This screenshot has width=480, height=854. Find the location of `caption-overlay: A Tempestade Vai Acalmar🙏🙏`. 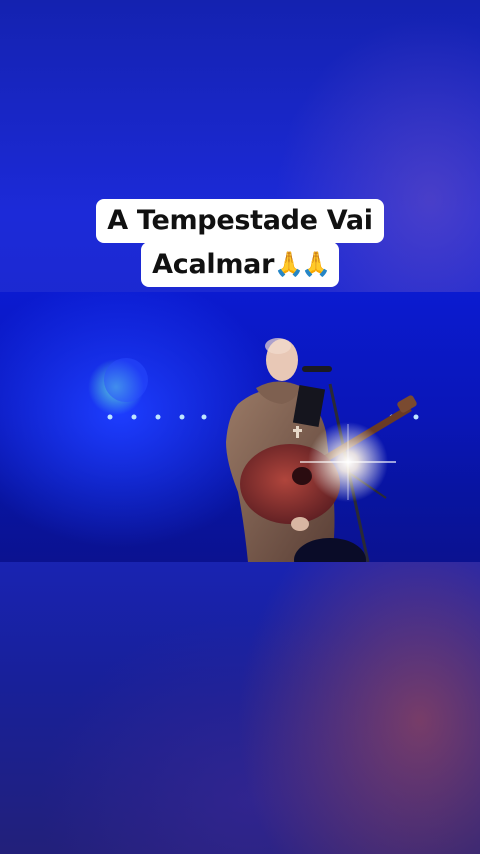

caption-overlay: A Tempestade Vai Acalmar🙏🙏 is located at coordinates (240, 243).